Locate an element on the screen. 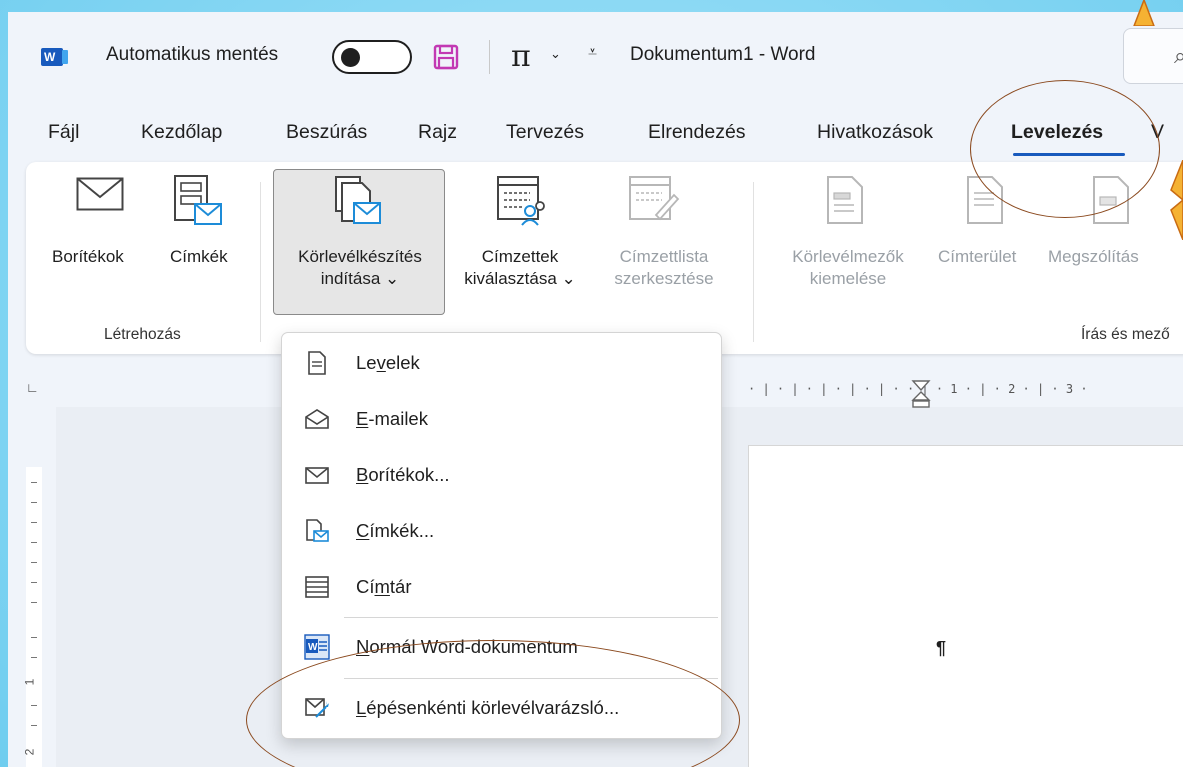 The image size is (1183, 767). directory-list-icon is located at coordinates (317, 587).